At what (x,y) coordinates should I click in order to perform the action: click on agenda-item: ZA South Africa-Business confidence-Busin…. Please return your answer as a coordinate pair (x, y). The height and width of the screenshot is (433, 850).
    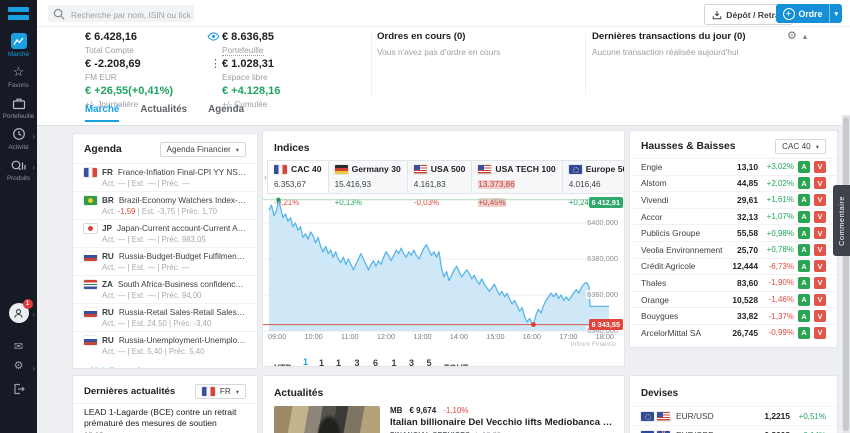
    Looking at the image, I should click on (165, 289).